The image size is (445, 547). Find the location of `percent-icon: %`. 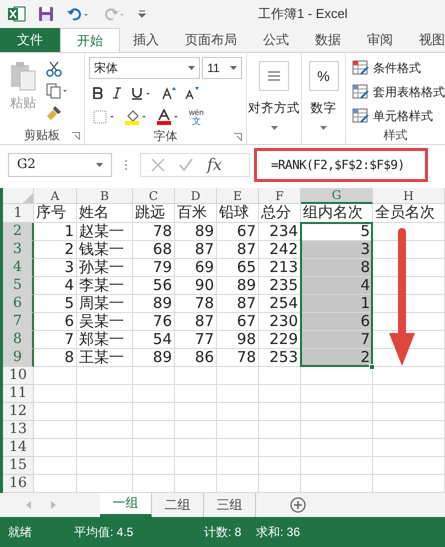

percent-icon: % is located at coordinates (323, 76).